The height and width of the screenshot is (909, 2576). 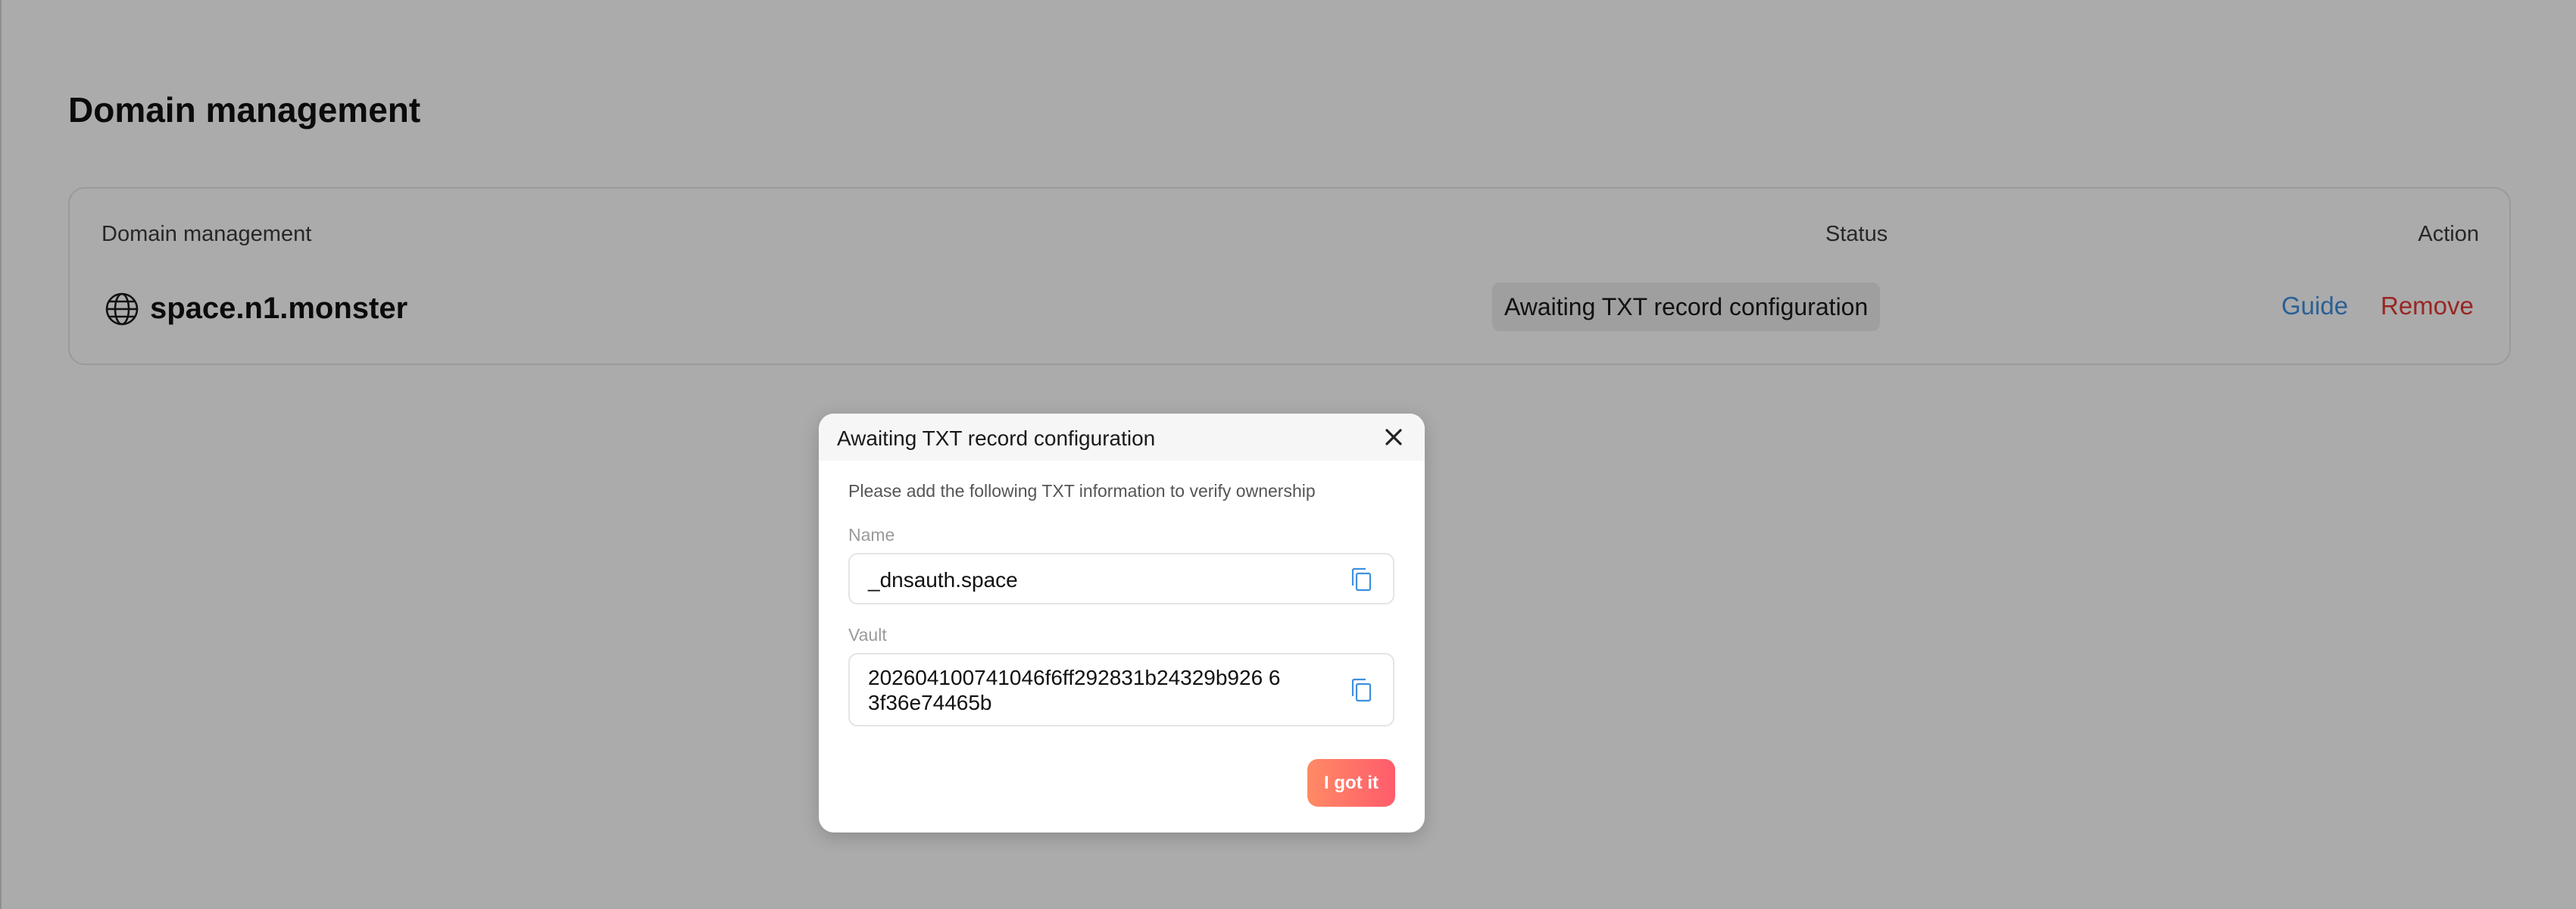 What do you see at coordinates (943, 580) in the screenshot?
I see `name-value: _dnsauth.space` at bounding box center [943, 580].